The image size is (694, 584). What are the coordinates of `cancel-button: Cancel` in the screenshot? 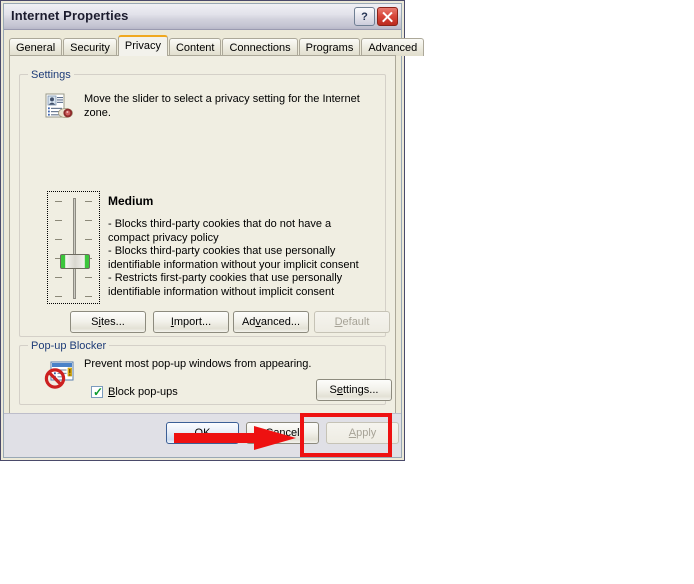 It's located at (282, 433).